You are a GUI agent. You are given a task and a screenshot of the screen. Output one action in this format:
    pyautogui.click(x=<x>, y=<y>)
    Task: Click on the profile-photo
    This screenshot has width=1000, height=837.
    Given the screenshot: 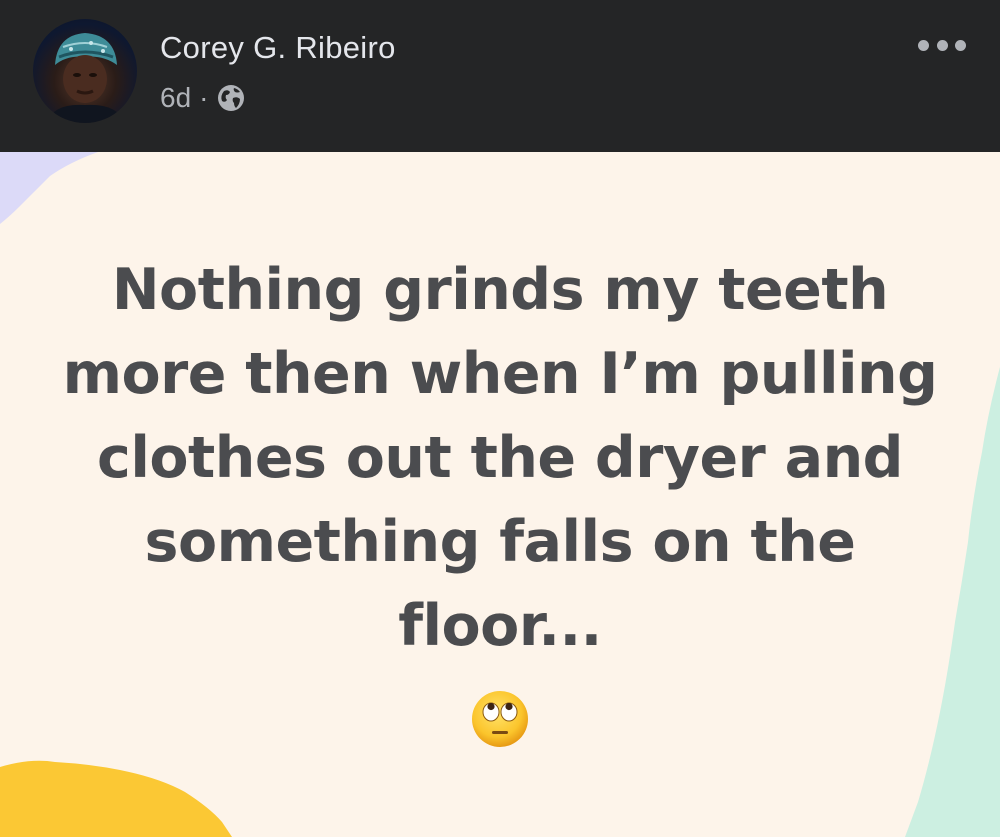 What is the action you would take?
    pyautogui.click(x=86, y=78)
    